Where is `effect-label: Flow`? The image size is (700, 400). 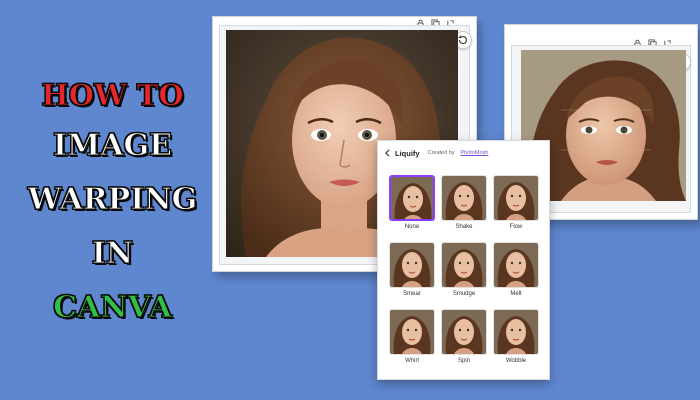 effect-label: Flow is located at coordinates (516, 227).